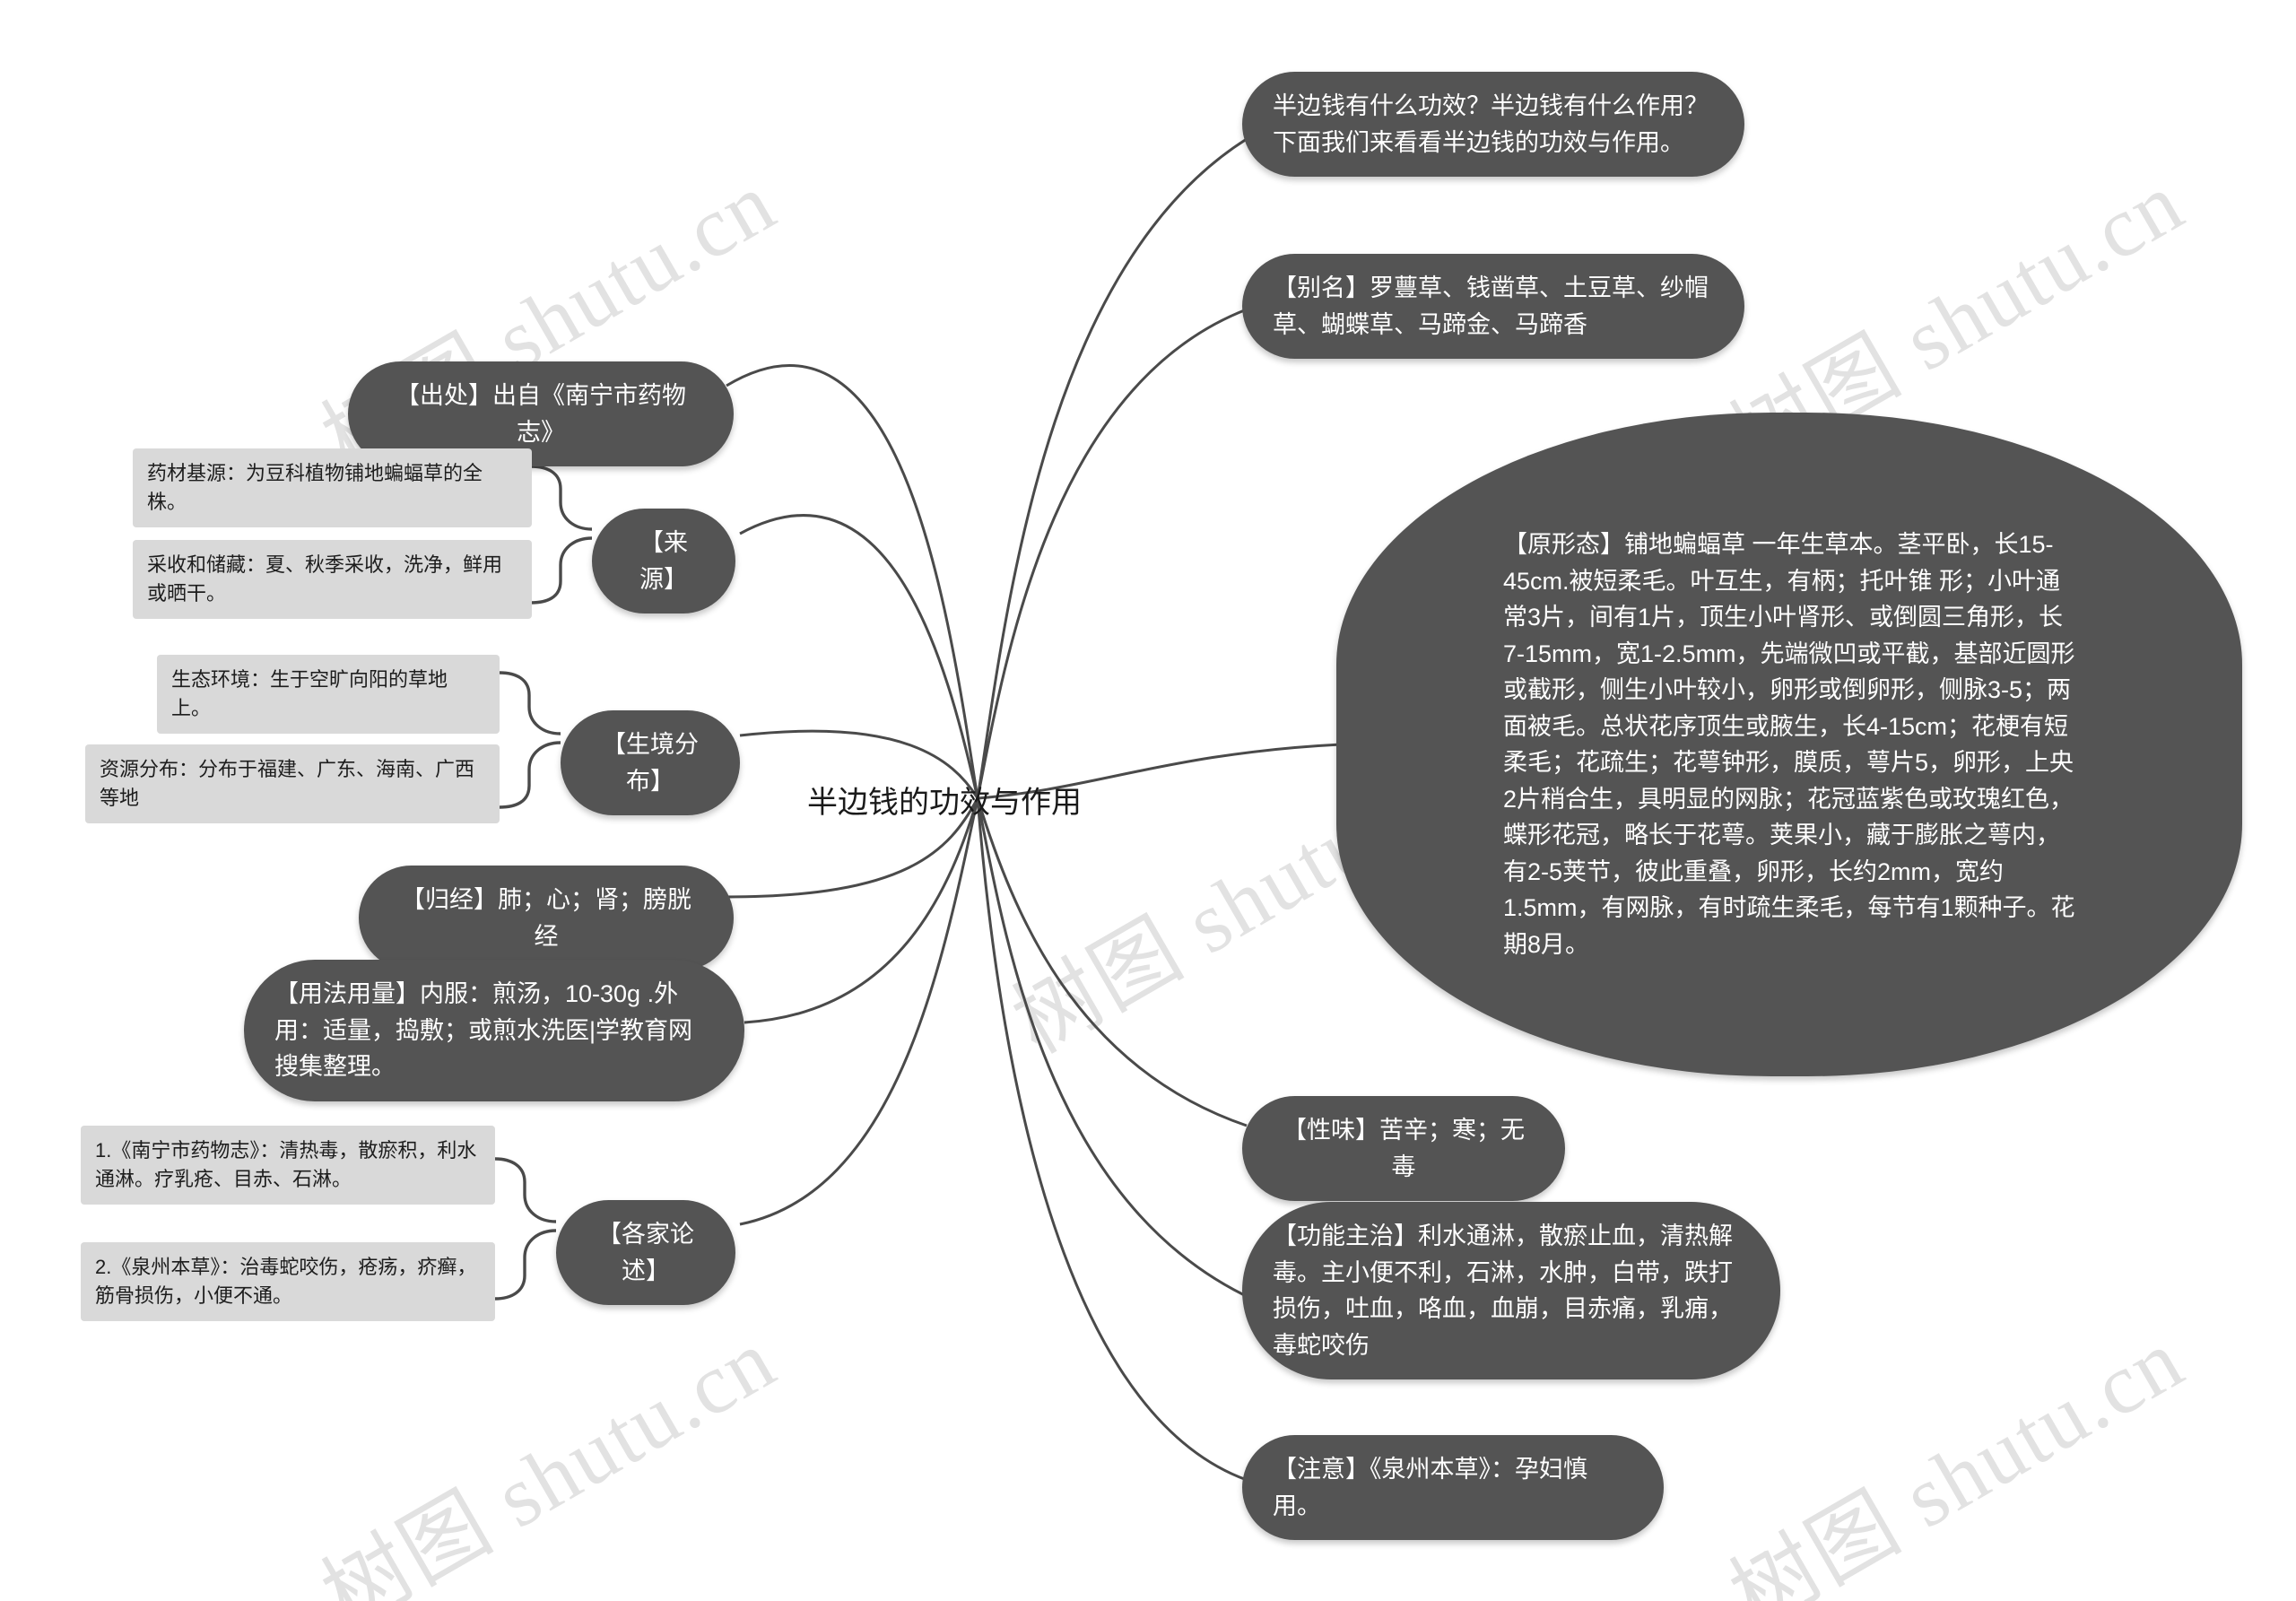 Image resolution: width=2296 pixels, height=1601 pixels. I want to click on branch-nature-label: 【性味】苦辛；寒；无毒, so click(1404, 1148).